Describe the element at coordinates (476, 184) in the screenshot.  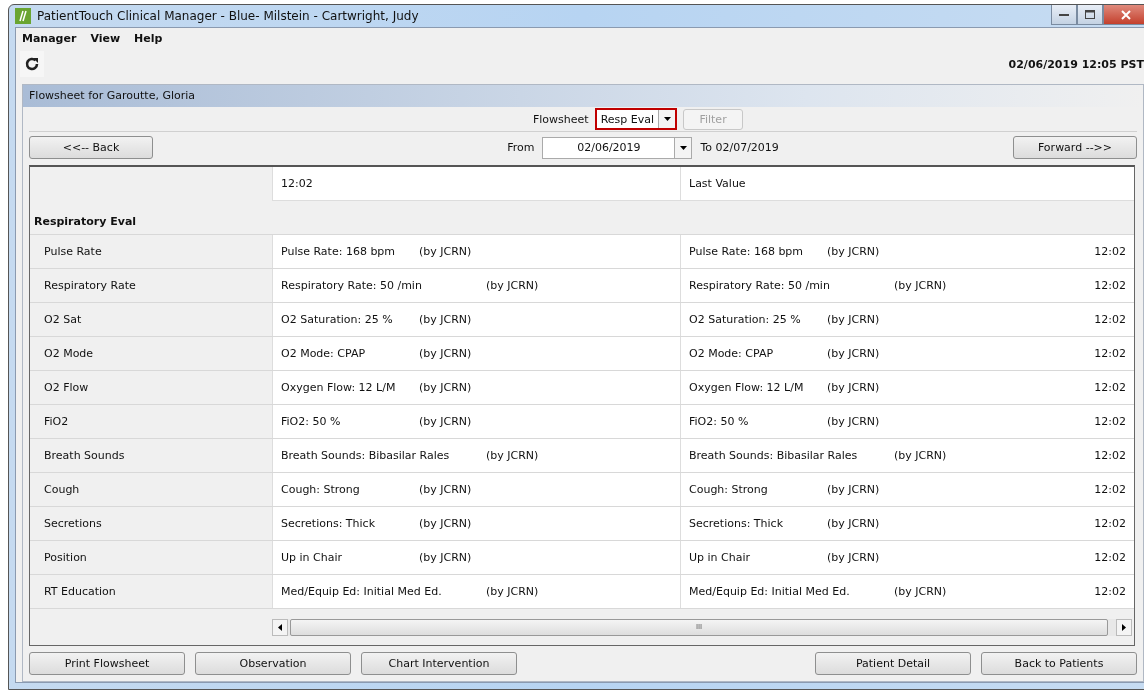
I see `column-header: 12:02` at that location.